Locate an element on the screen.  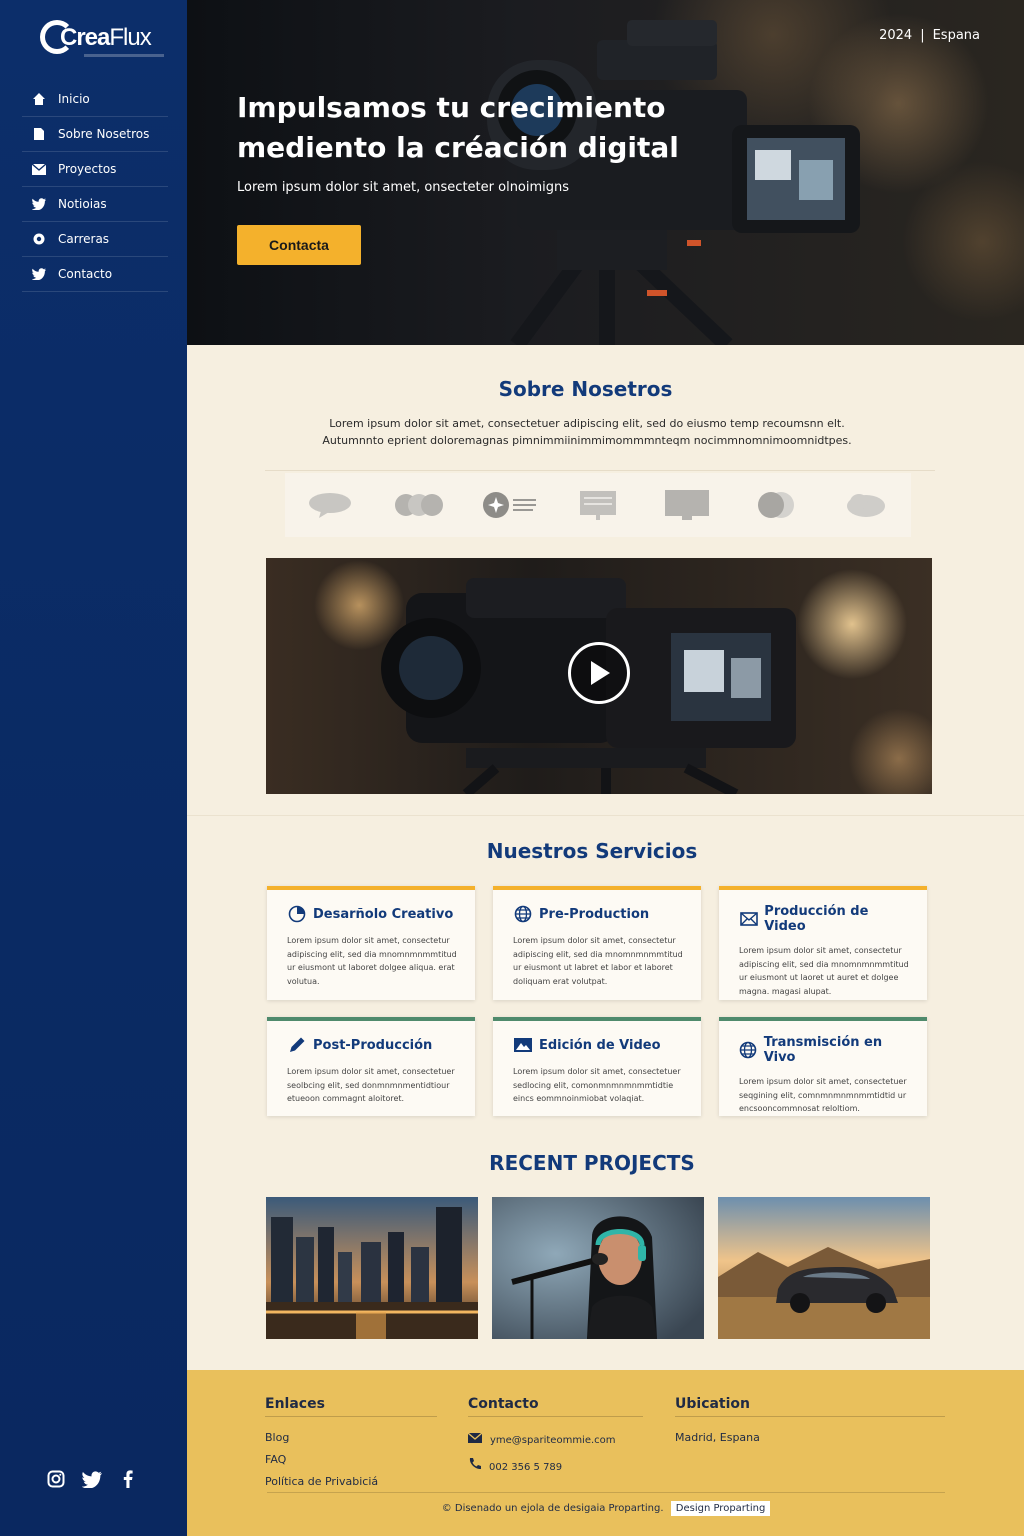
social-links is located at coordinates (92, 1479).